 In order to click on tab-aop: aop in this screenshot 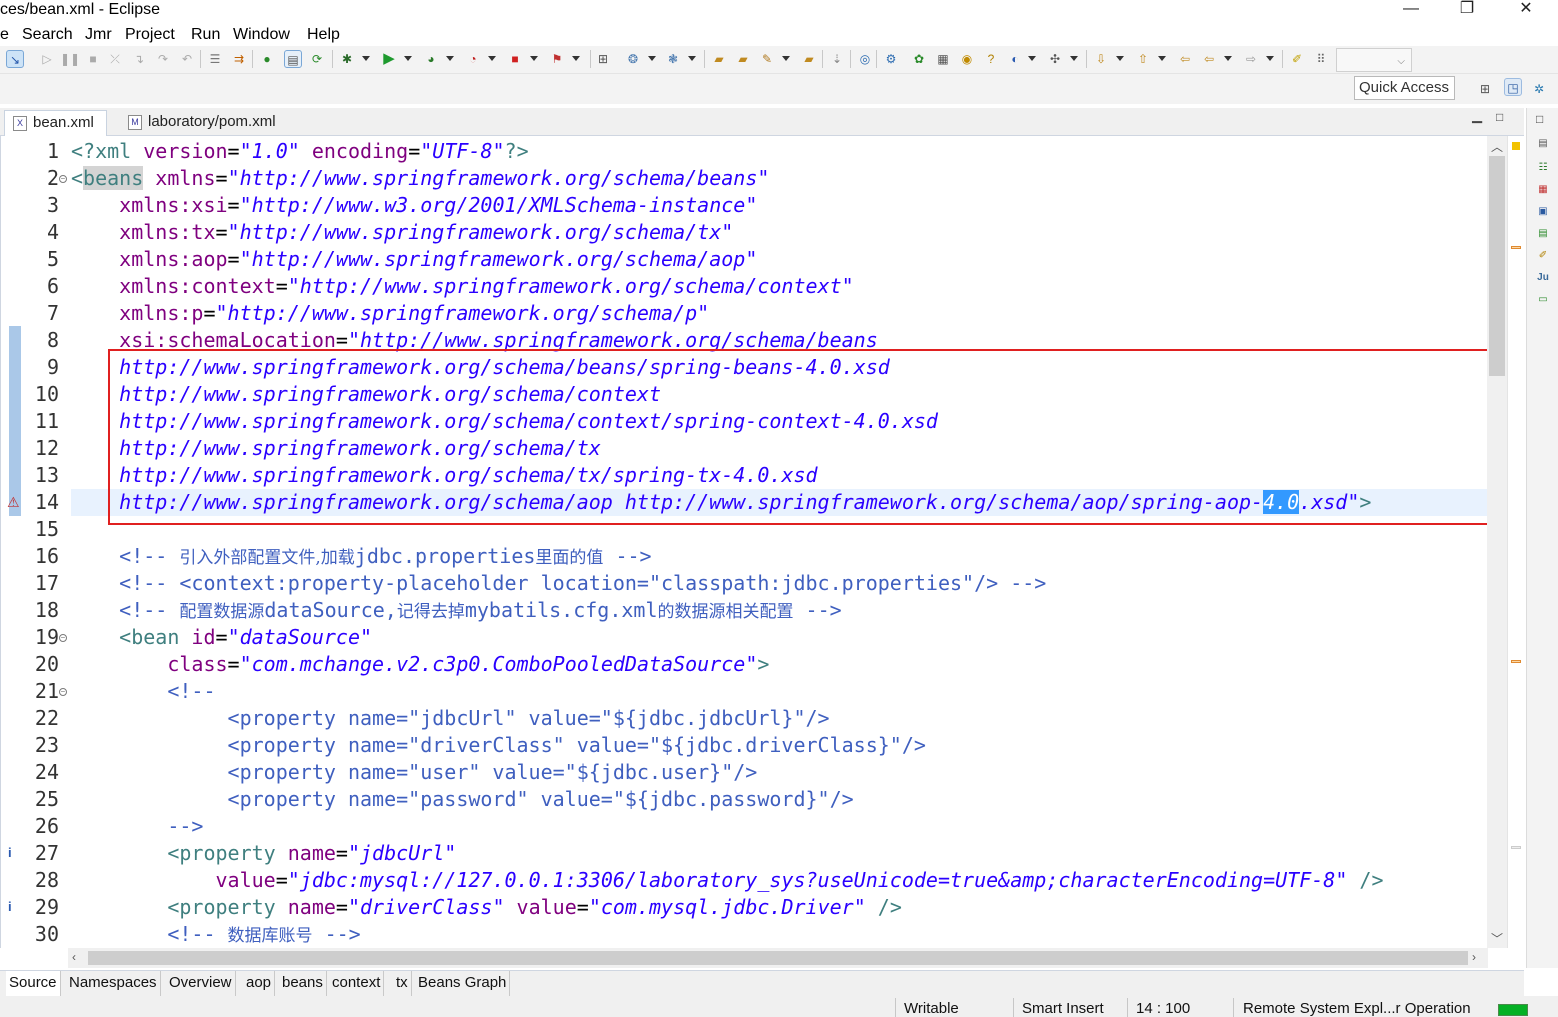, I will do `click(259, 983)`.